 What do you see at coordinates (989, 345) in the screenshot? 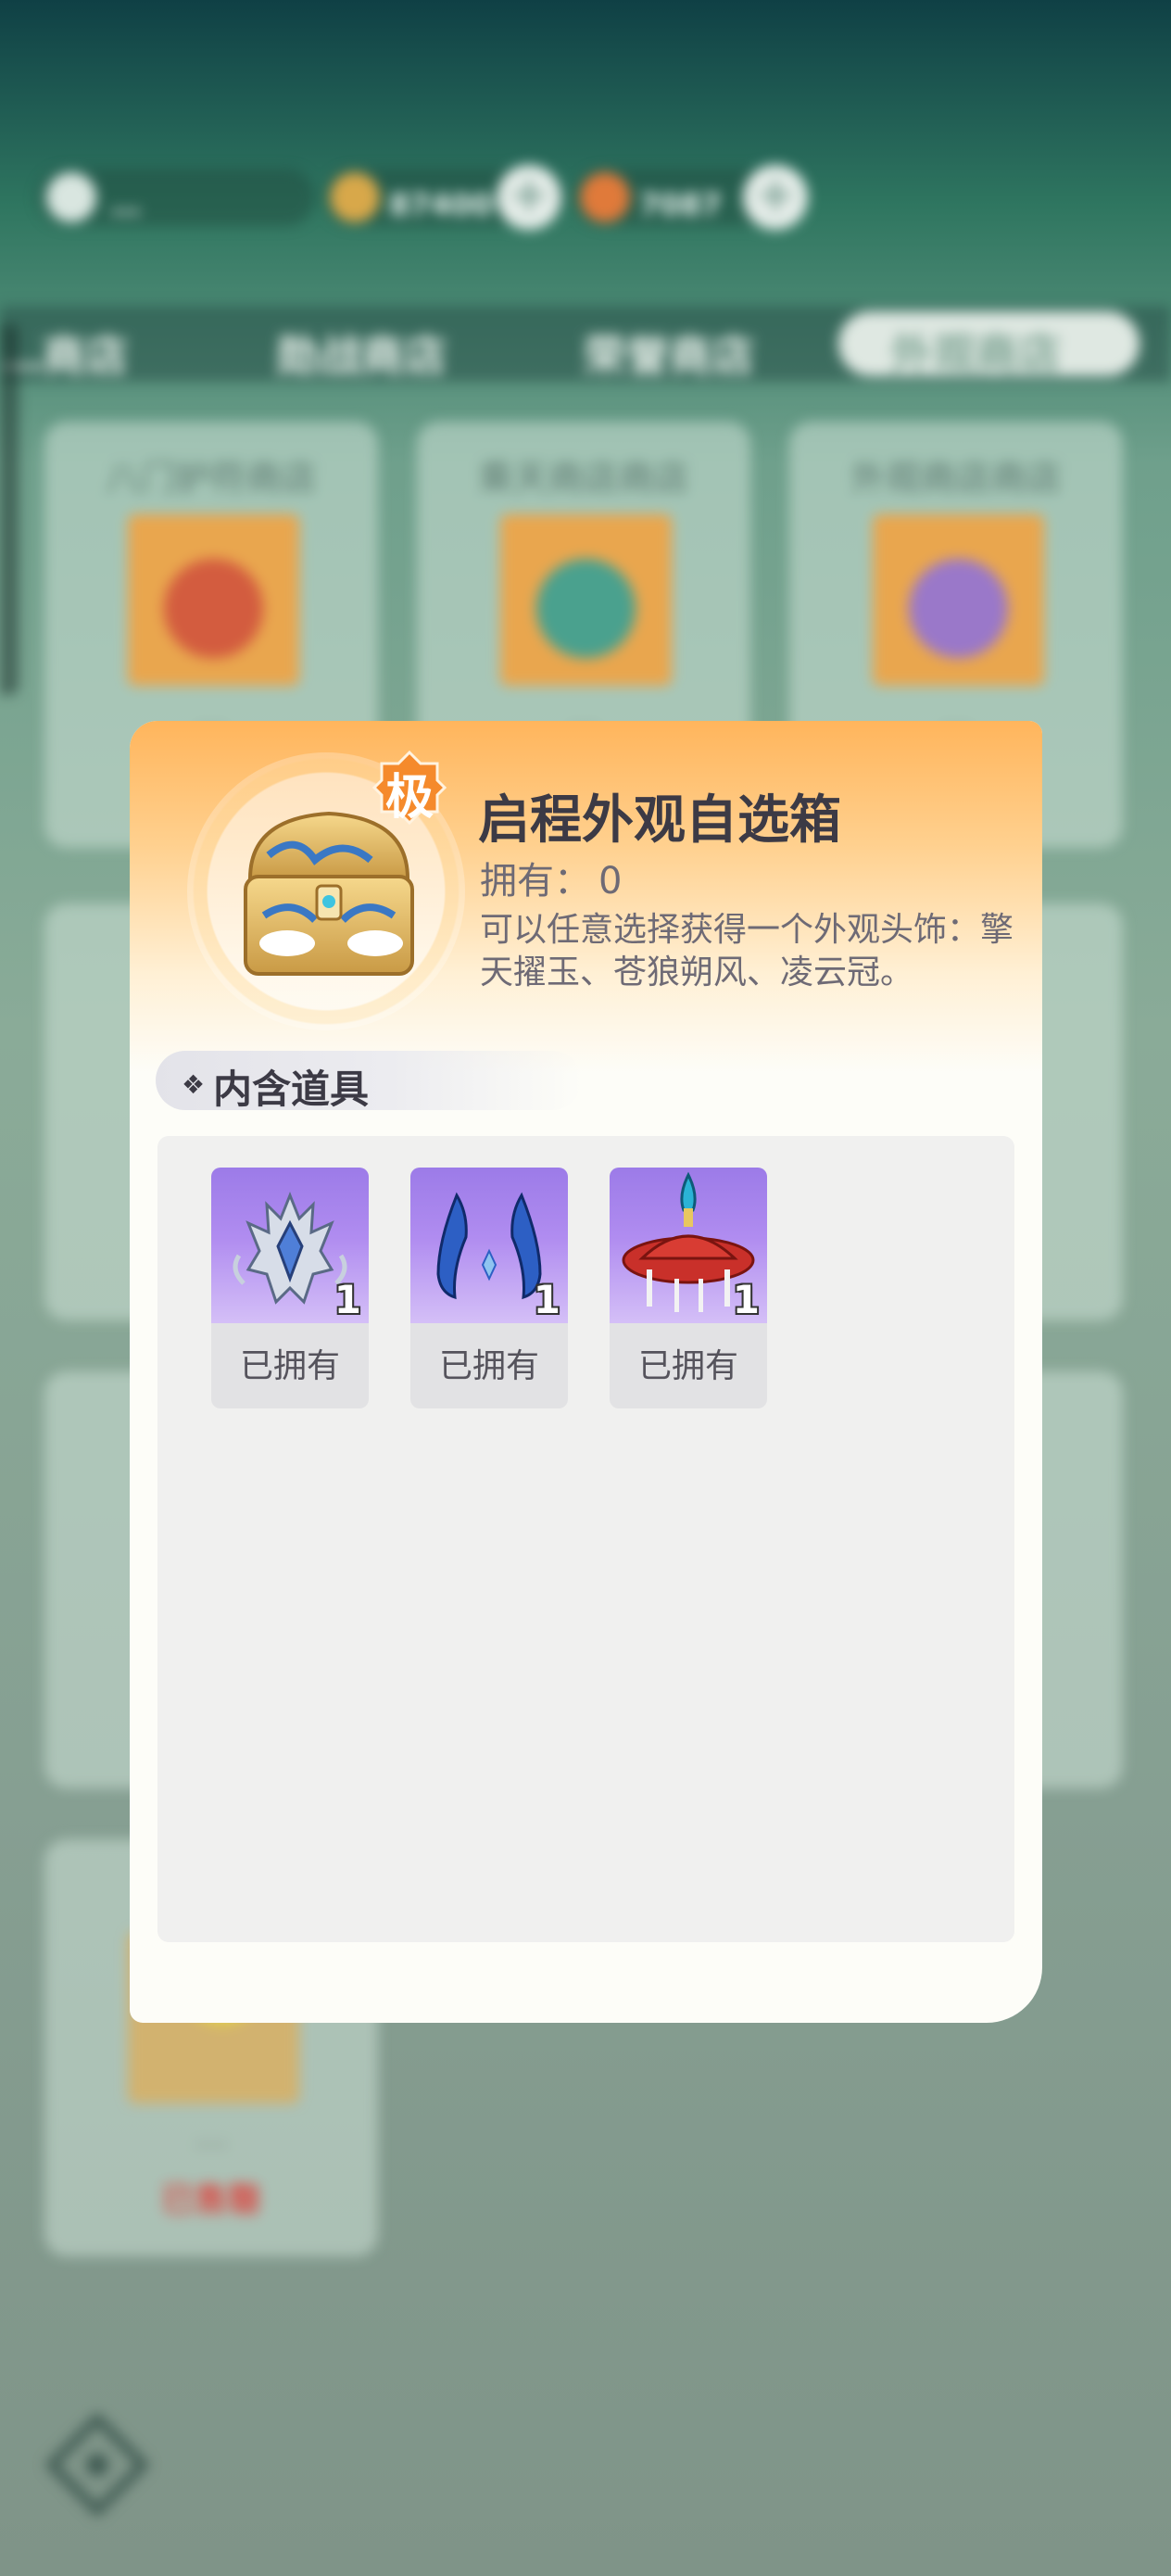
I see `tab-appearance-shop: 外观商店` at bounding box center [989, 345].